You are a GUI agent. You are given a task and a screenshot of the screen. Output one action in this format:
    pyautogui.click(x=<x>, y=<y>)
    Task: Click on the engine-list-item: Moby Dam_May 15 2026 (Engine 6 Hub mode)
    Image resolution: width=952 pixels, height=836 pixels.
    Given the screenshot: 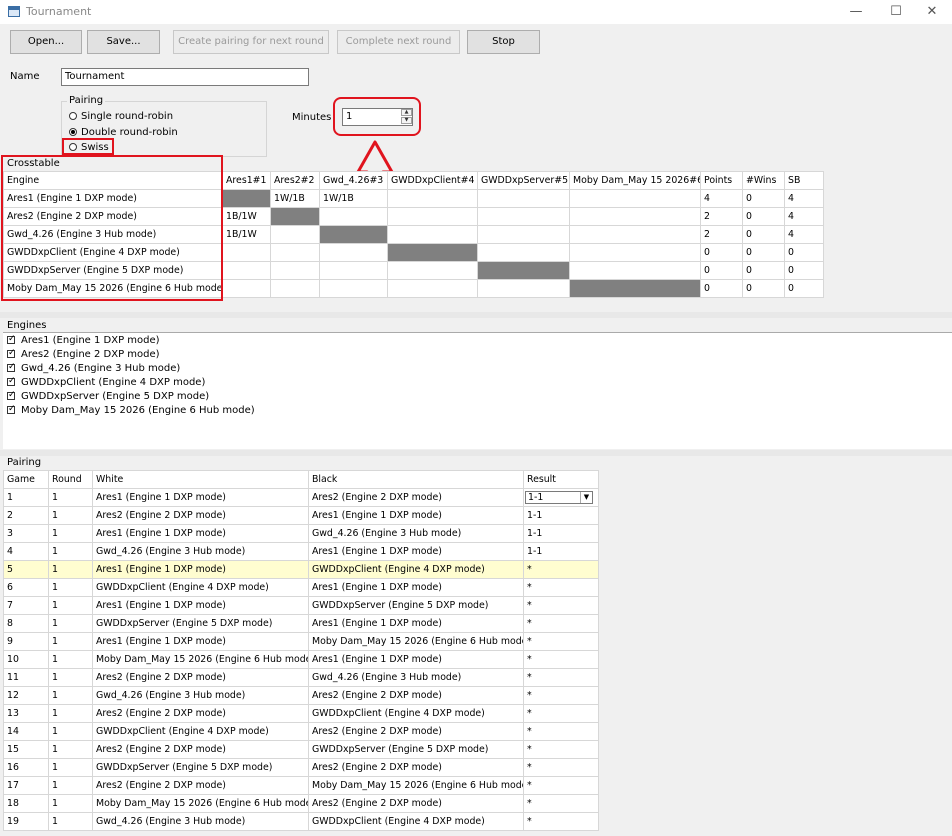 What is the action you would take?
    pyautogui.click(x=131, y=409)
    